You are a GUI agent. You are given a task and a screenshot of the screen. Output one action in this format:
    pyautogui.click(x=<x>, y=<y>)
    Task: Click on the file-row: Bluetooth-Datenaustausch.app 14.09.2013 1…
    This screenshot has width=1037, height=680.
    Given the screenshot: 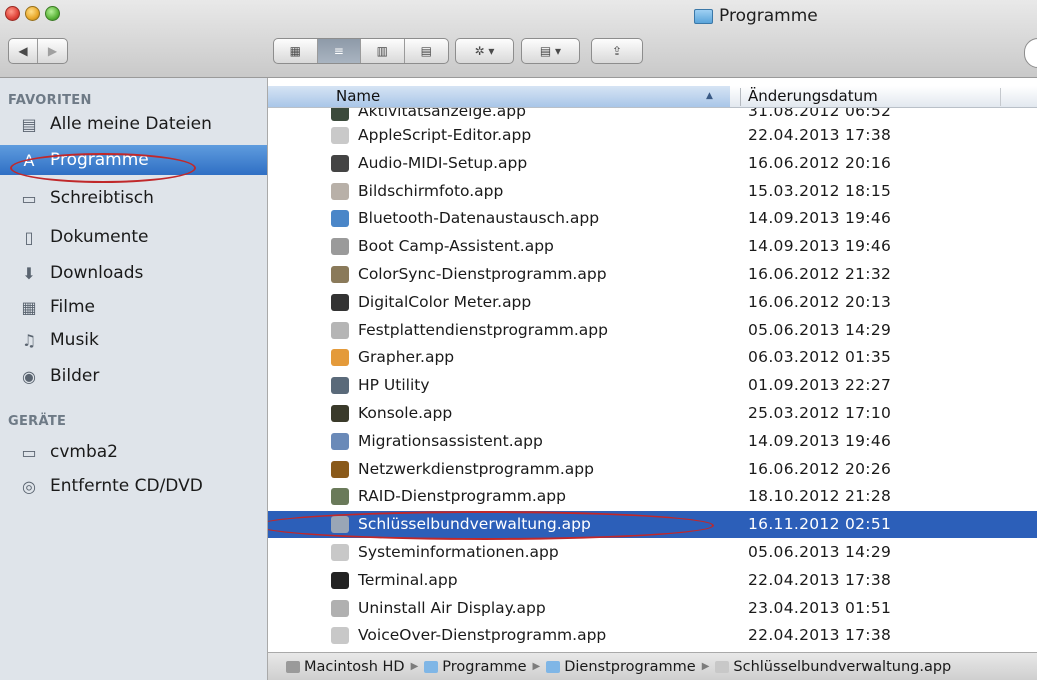 What is the action you would take?
    pyautogui.click(x=652, y=218)
    